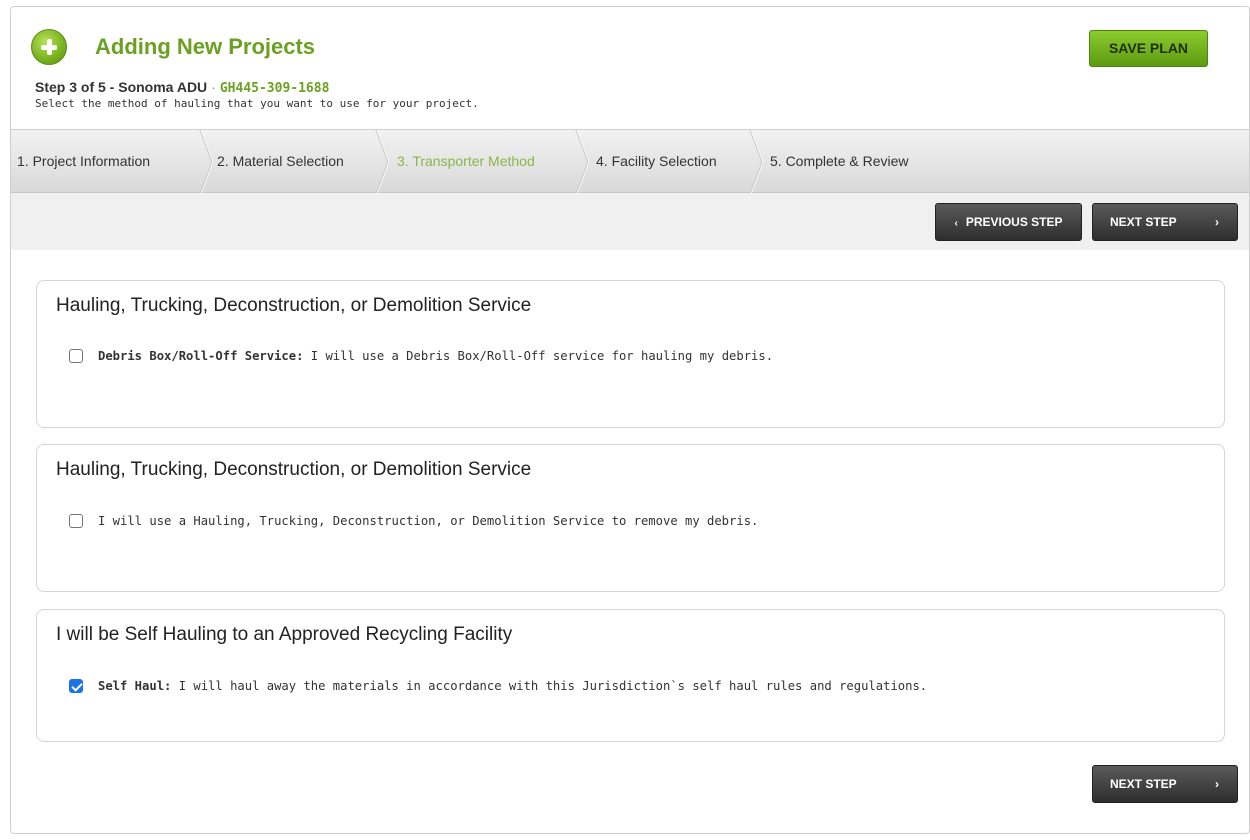 Image resolution: width=1250 pixels, height=840 pixels. I want to click on page-title: Adding New Projects, so click(205, 46).